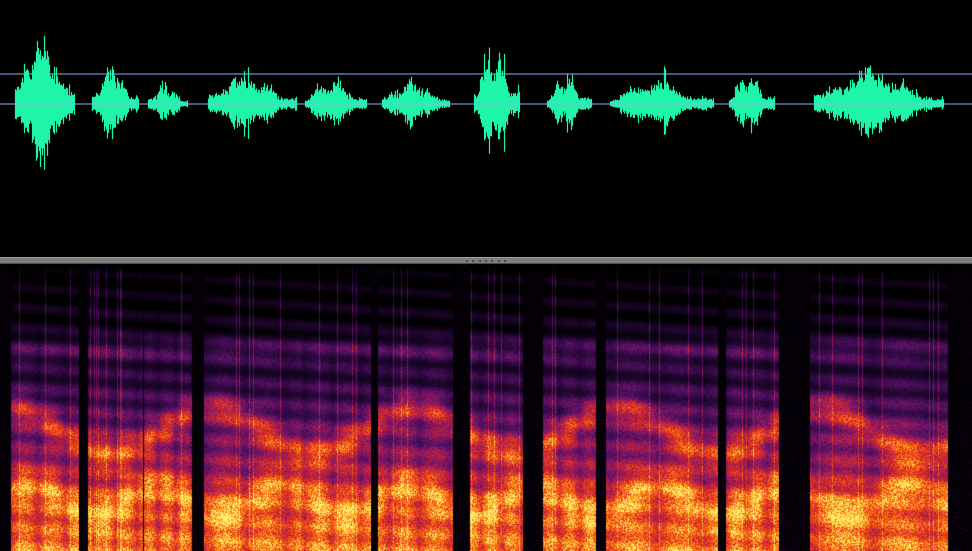  I want to click on splitter-grip-handle, so click(486, 260).